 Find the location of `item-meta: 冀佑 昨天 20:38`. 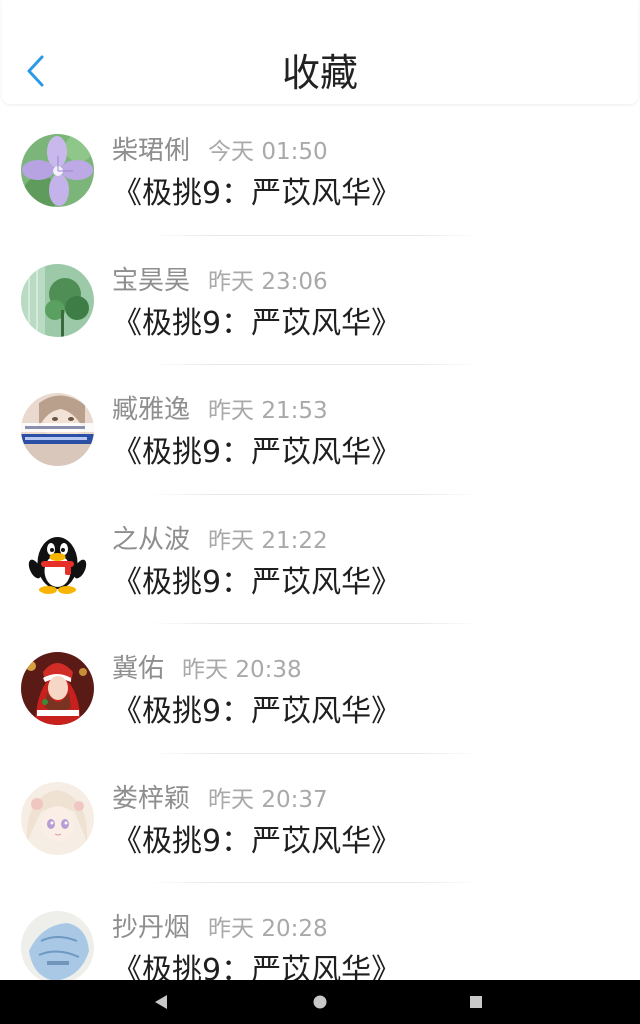

item-meta: 冀佑 昨天 20:38 is located at coordinates (207, 666).